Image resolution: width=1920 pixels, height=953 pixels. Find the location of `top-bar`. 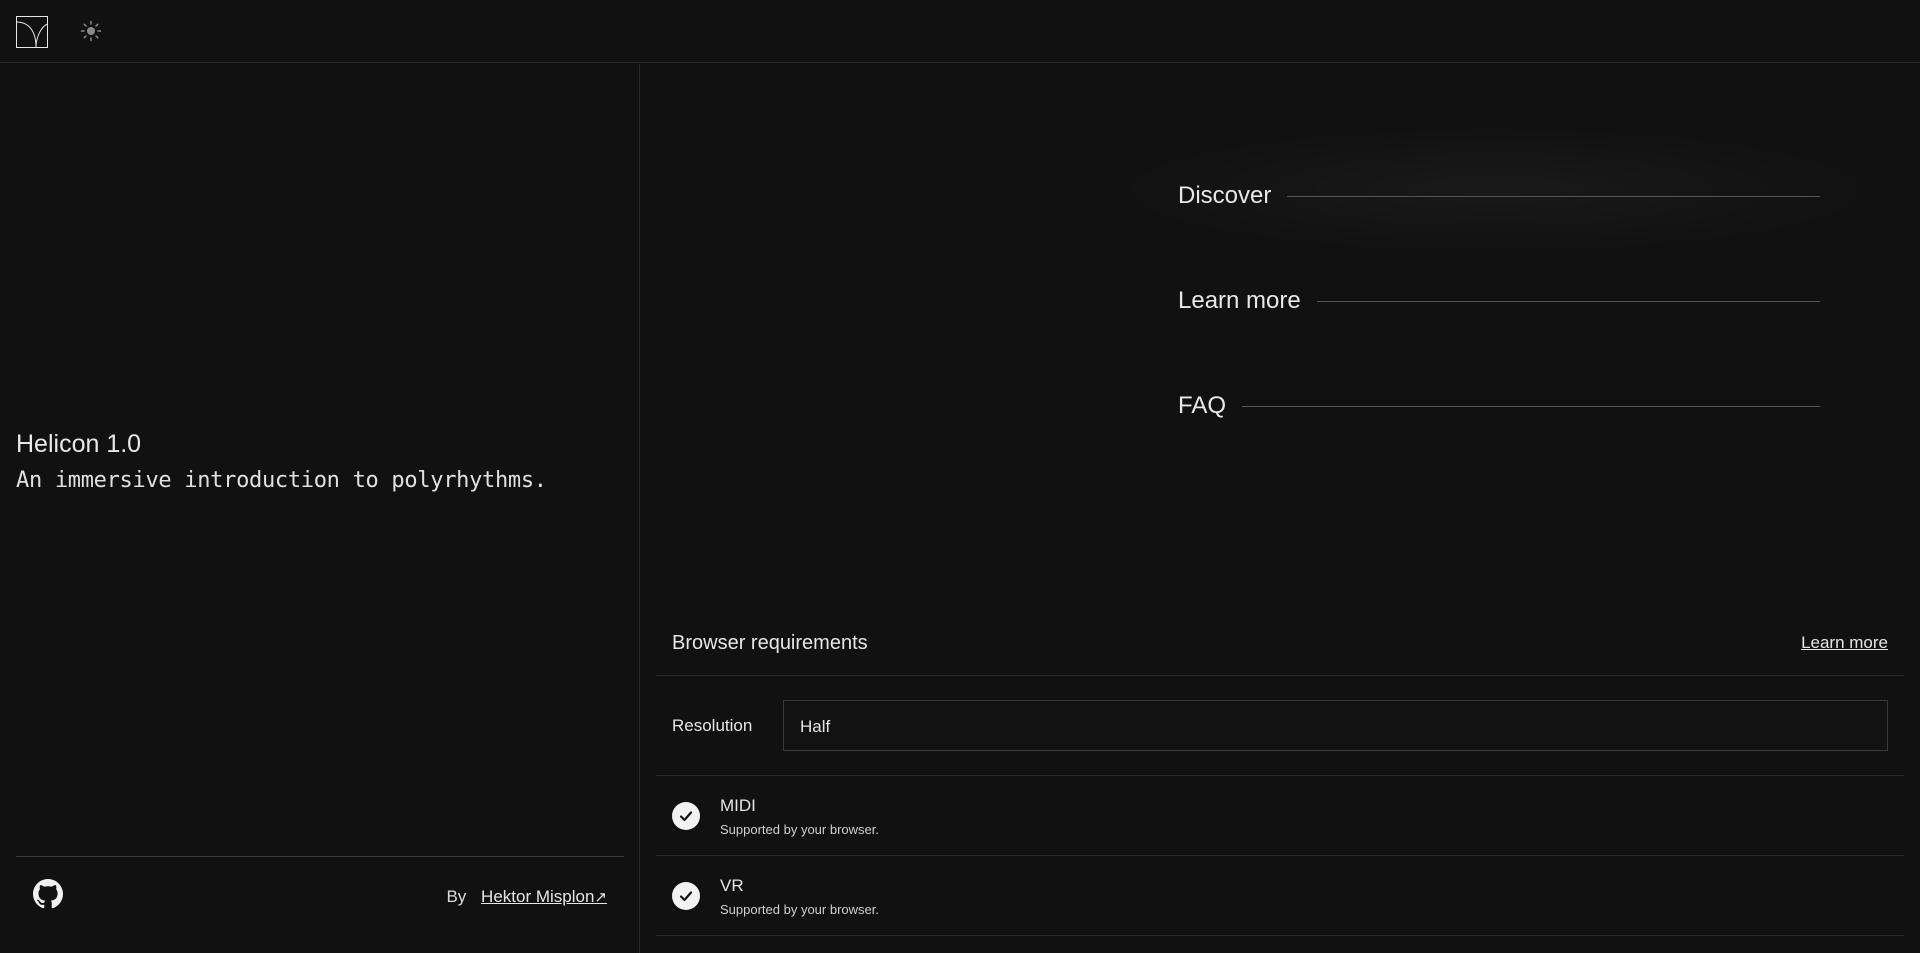

top-bar is located at coordinates (960, 31).